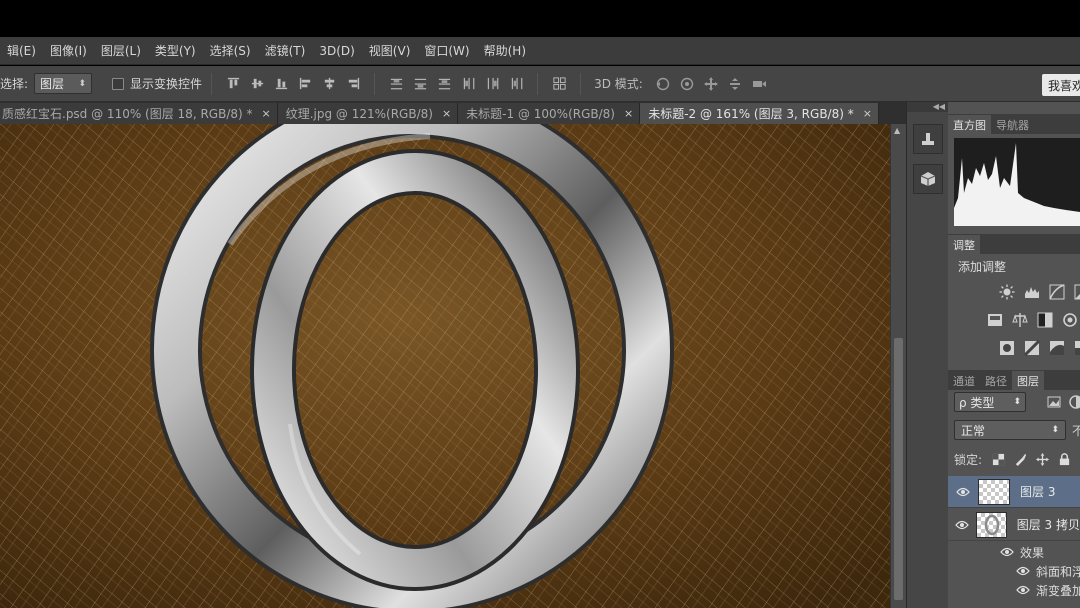 The width and height of the screenshot is (1080, 608). I want to click on vibrance-icon, so click(995, 320).